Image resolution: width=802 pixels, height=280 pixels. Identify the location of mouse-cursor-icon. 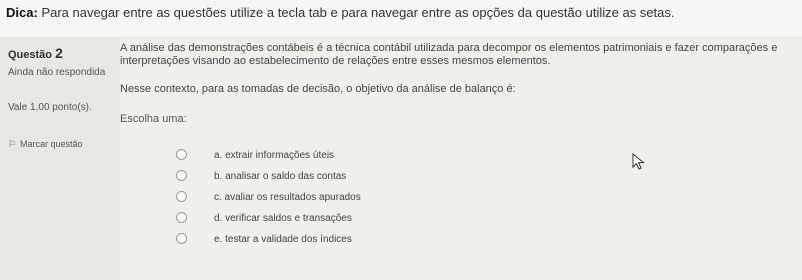
(638, 161).